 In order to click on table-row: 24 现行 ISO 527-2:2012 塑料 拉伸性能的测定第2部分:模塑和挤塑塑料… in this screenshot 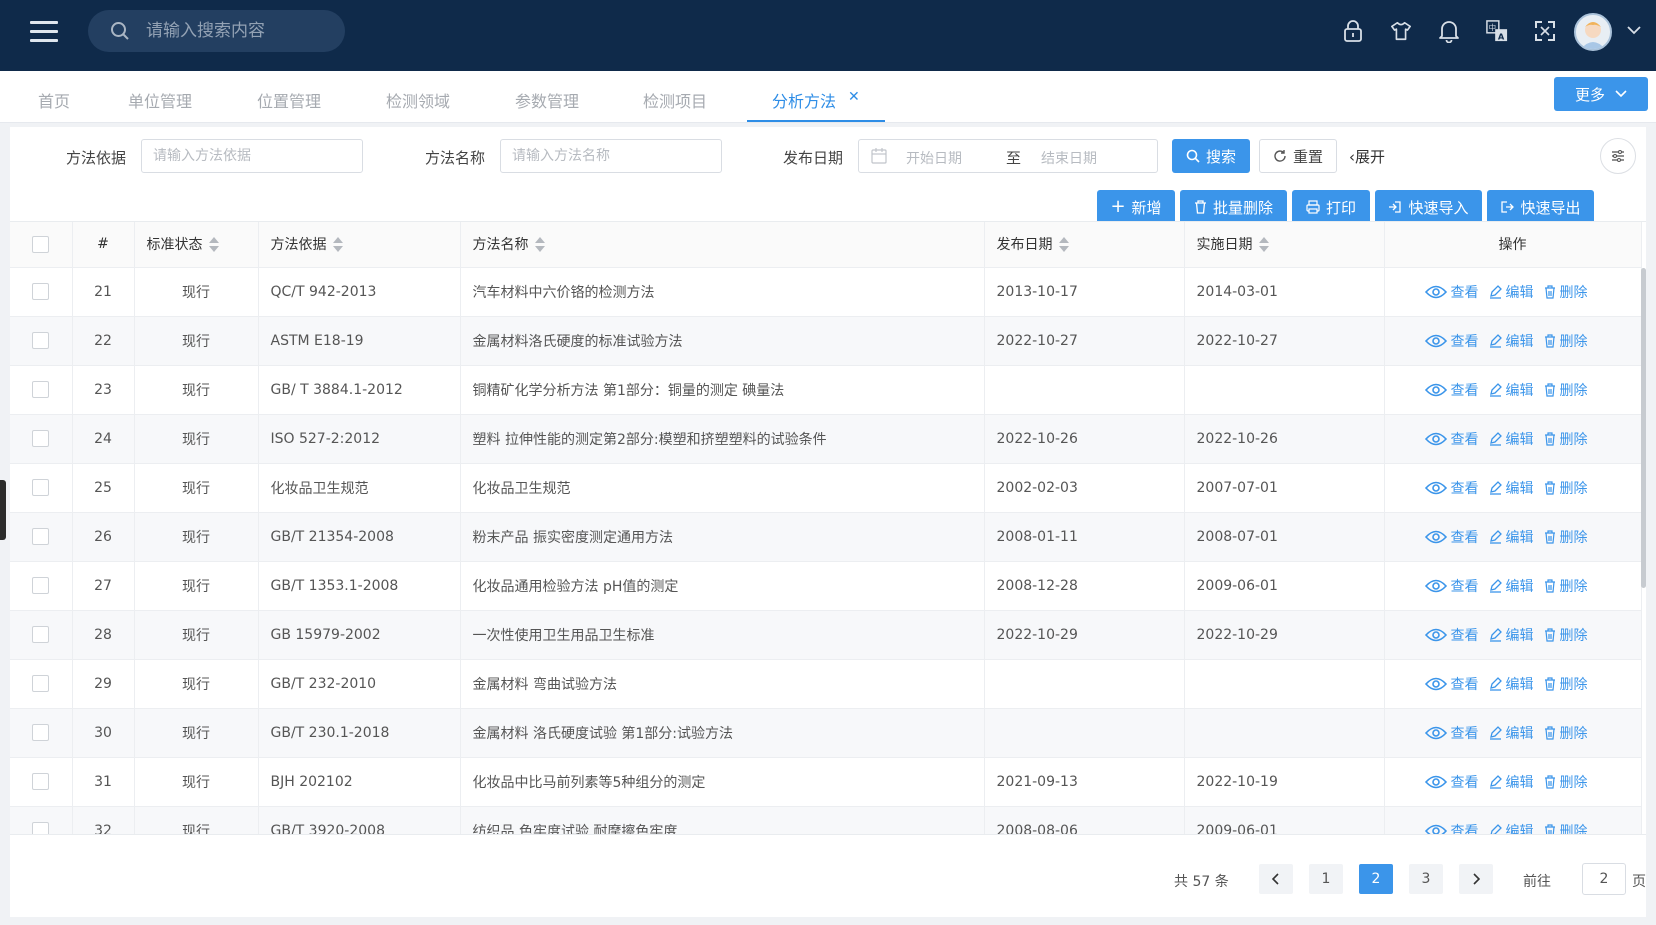, I will do `click(826, 439)`.